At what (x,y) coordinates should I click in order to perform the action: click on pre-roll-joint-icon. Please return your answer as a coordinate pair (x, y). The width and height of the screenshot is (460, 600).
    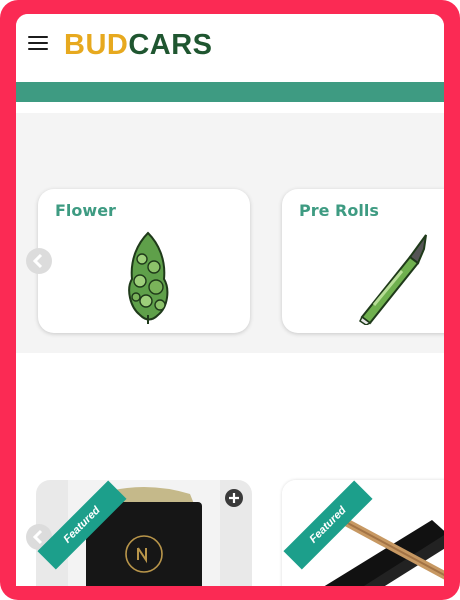
    Looking at the image, I should click on (393, 279).